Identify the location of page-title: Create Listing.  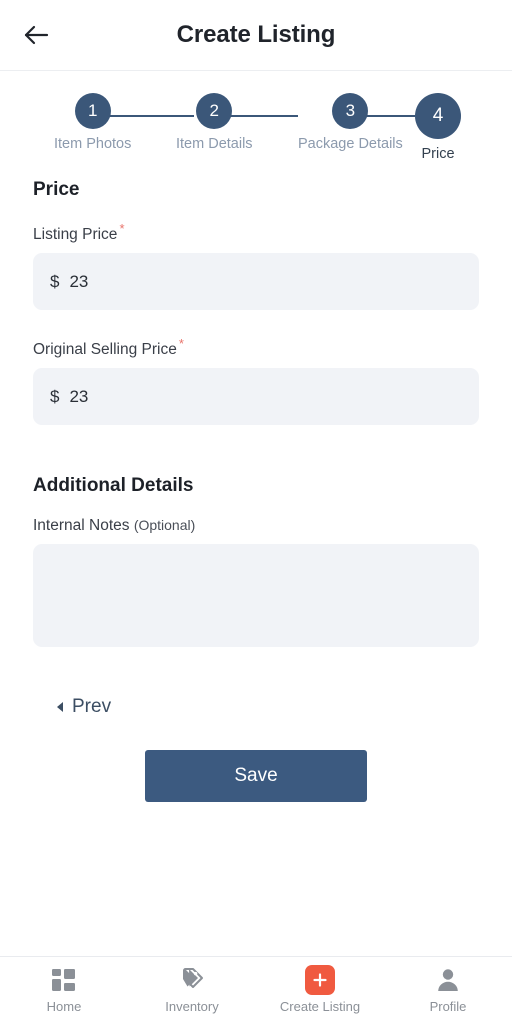
(256, 34).